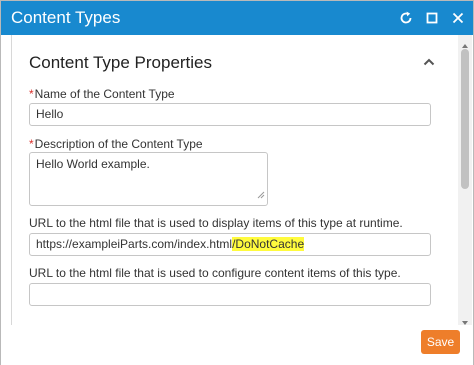  Describe the element at coordinates (406, 18) in the screenshot. I see `refresh-icon` at that location.